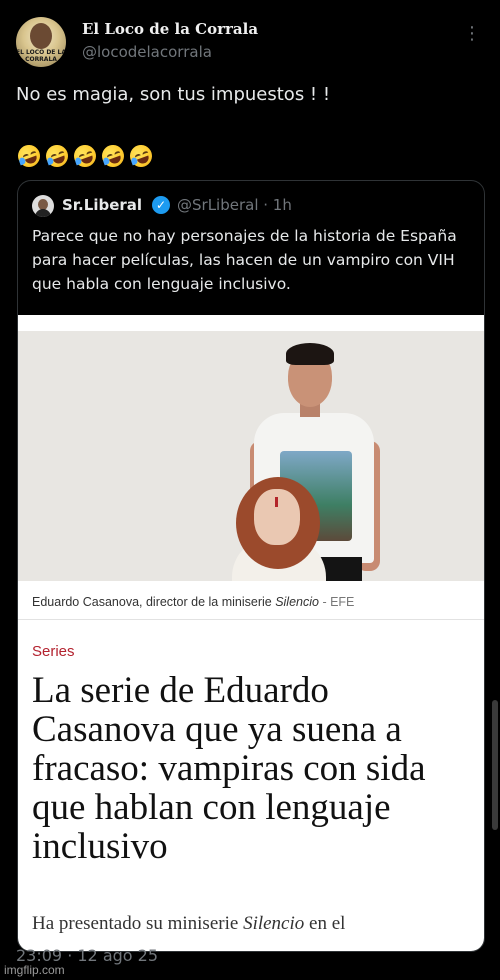 Image resolution: width=500 pixels, height=980 pixels. Describe the element at coordinates (170, 29) in the screenshot. I see `author-display-name: El Loco de la Corrala` at that location.